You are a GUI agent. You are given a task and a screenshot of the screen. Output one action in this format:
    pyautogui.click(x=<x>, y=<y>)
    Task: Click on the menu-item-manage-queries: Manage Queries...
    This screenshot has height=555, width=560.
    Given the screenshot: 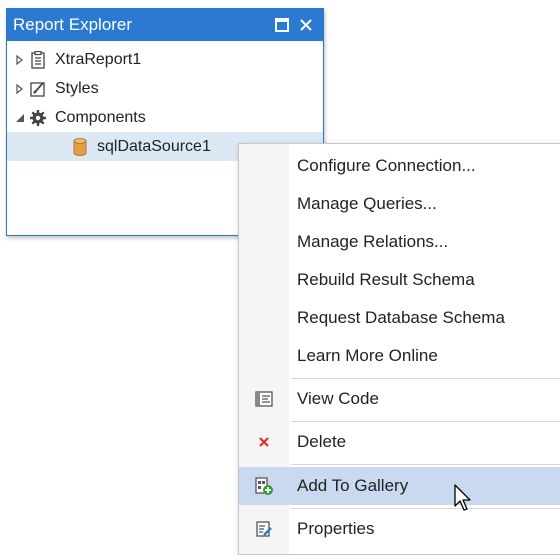 What is the action you would take?
    pyautogui.click(x=399, y=204)
    